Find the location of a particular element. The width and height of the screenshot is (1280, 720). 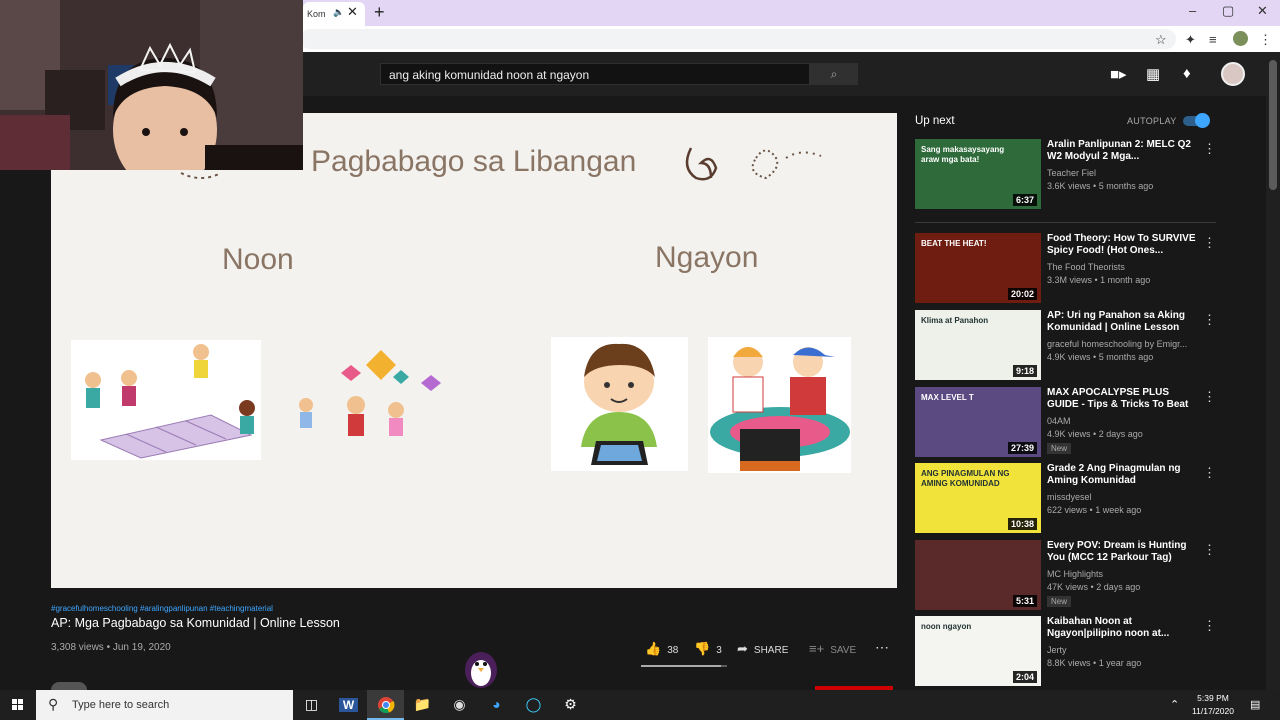

speaker-icon: 🔈 is located at coordinates (338, 12).